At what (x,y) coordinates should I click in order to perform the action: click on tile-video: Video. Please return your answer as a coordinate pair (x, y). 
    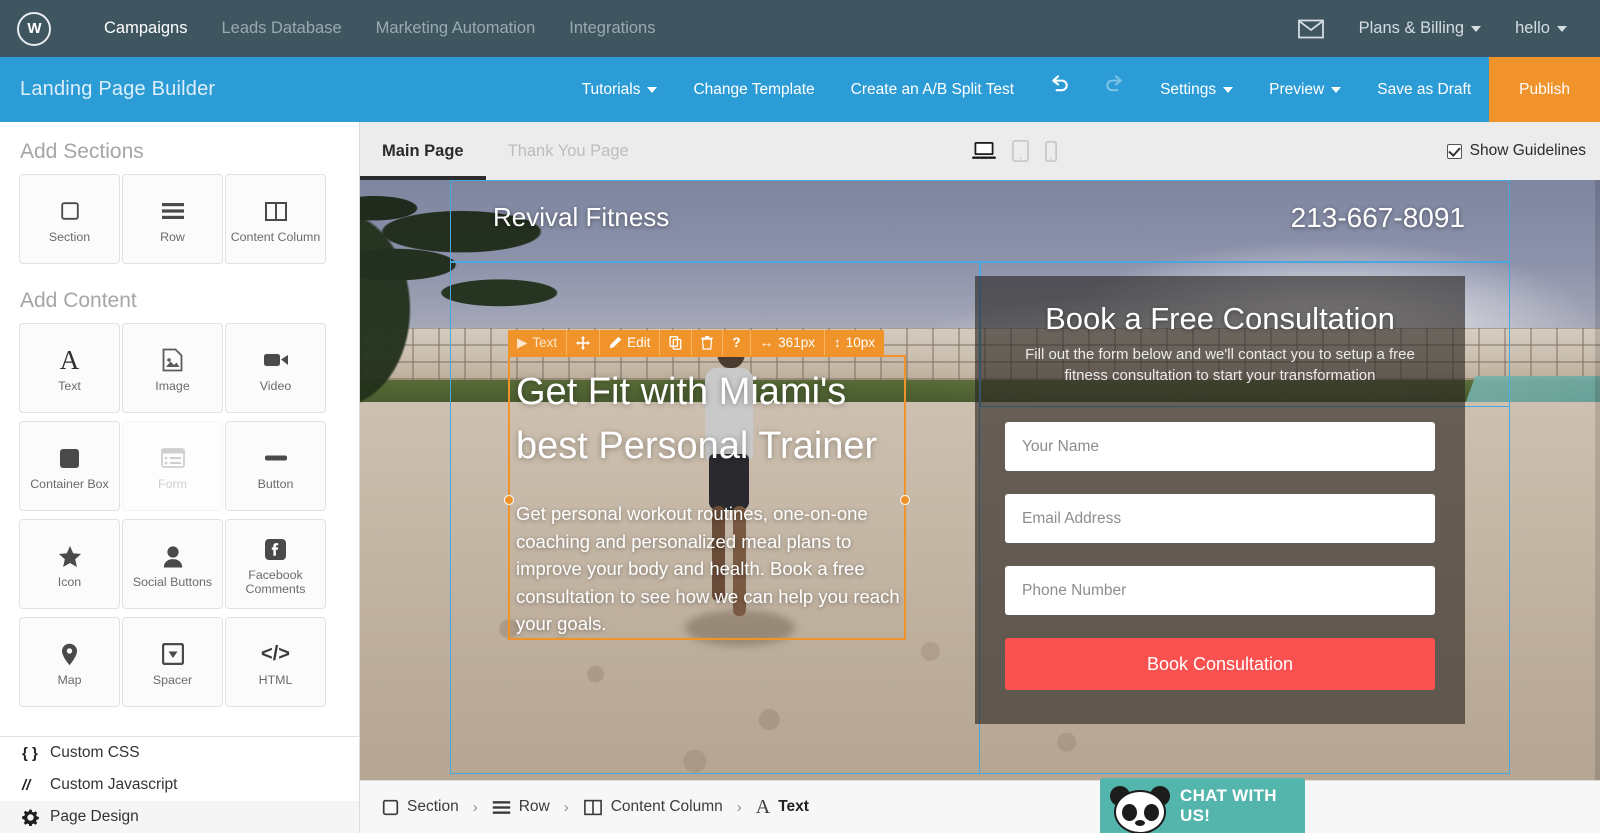
    Looking at the image, I should click on (275, 368).